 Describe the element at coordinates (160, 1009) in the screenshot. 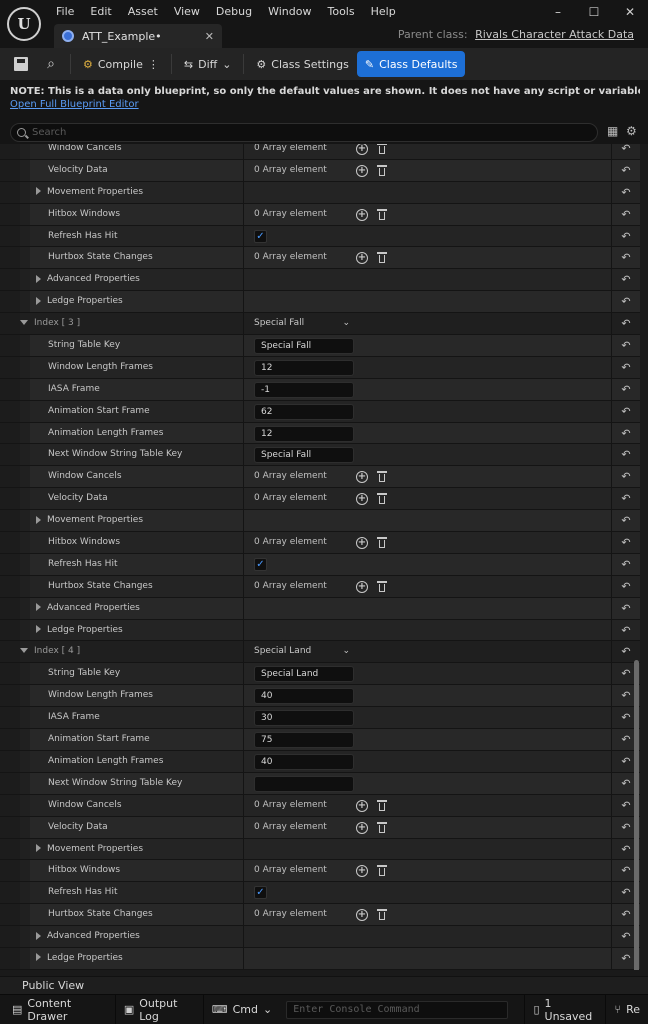

I see `output-log-button: ▣ Output Log` at that location.